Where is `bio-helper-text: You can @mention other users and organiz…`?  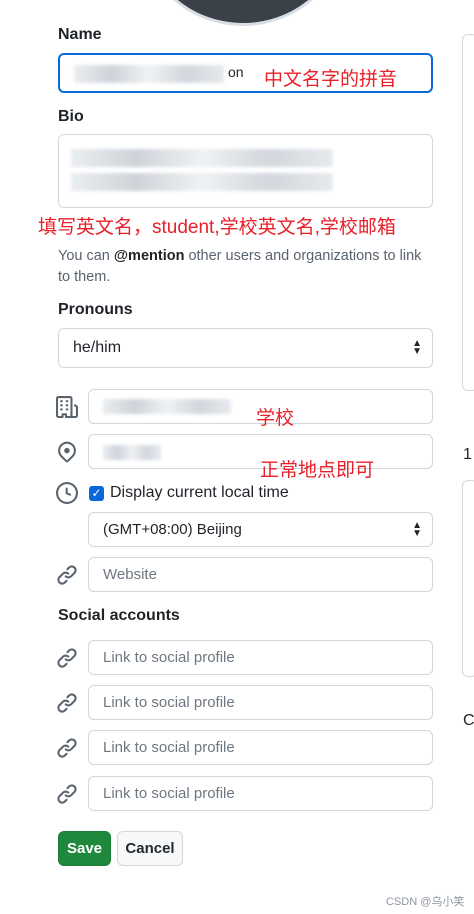
bio-helper-text: You can @mention other users and organiz… is located at coordinates (240, 266).